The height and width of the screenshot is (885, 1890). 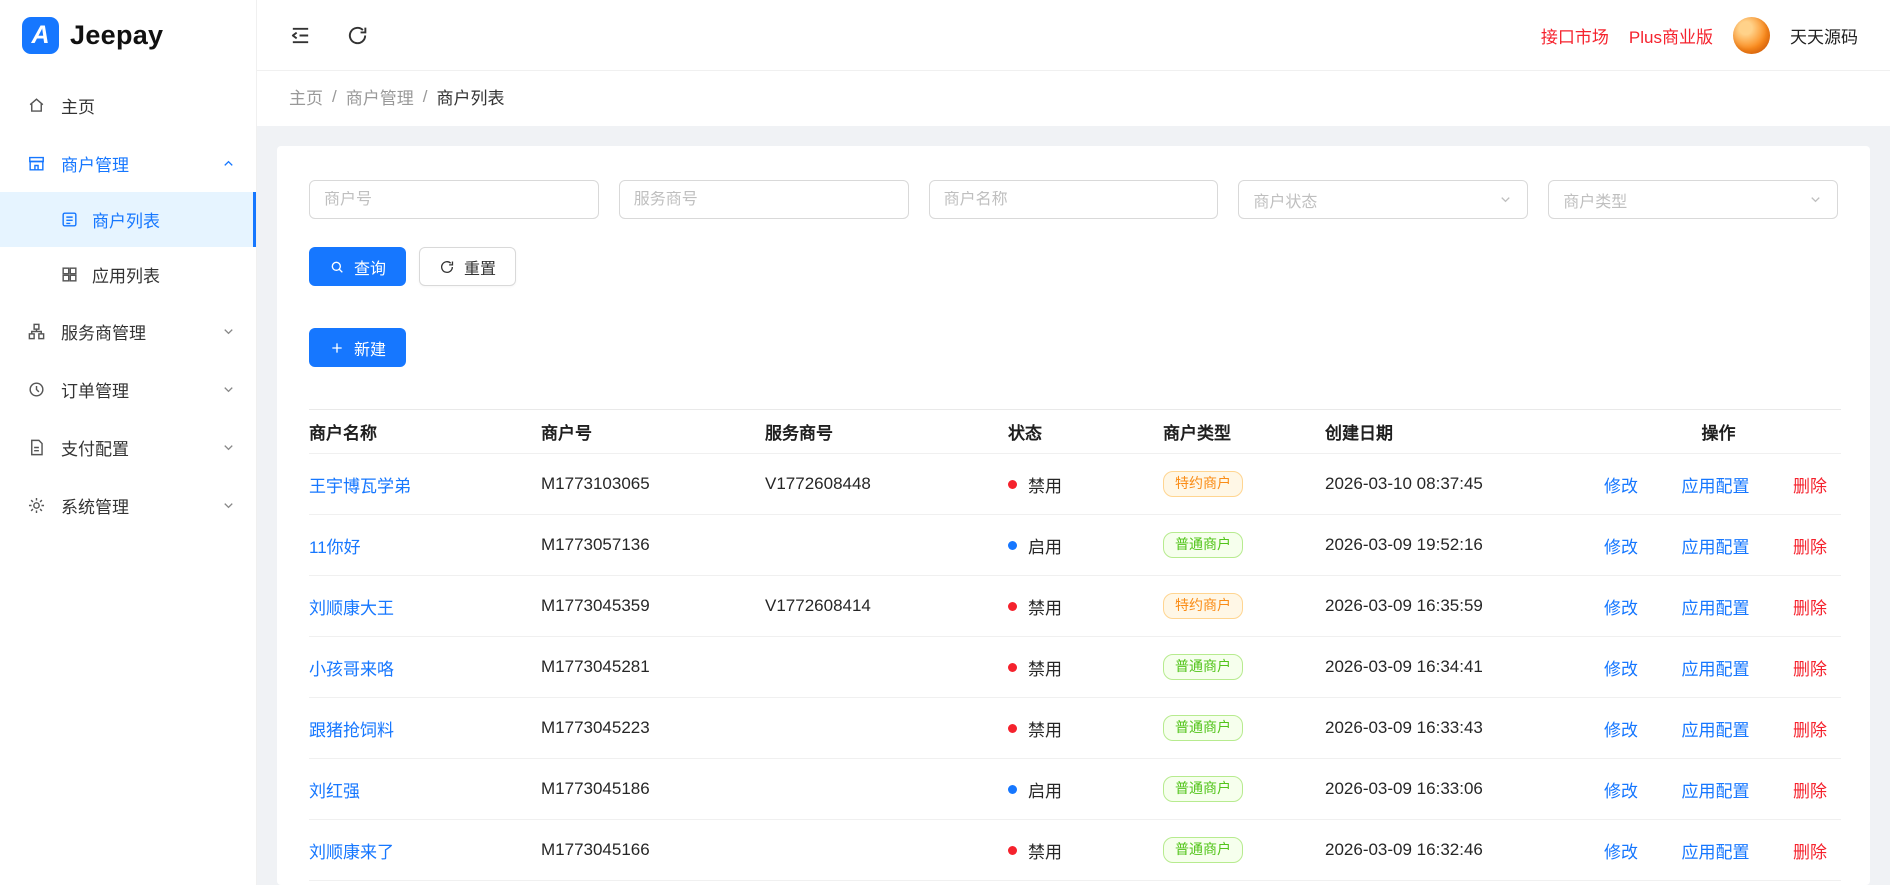 What do you see at coordinates (358, 266) in the screenshot?
I see `search-button: 查询` at bounding box center [358, 266].